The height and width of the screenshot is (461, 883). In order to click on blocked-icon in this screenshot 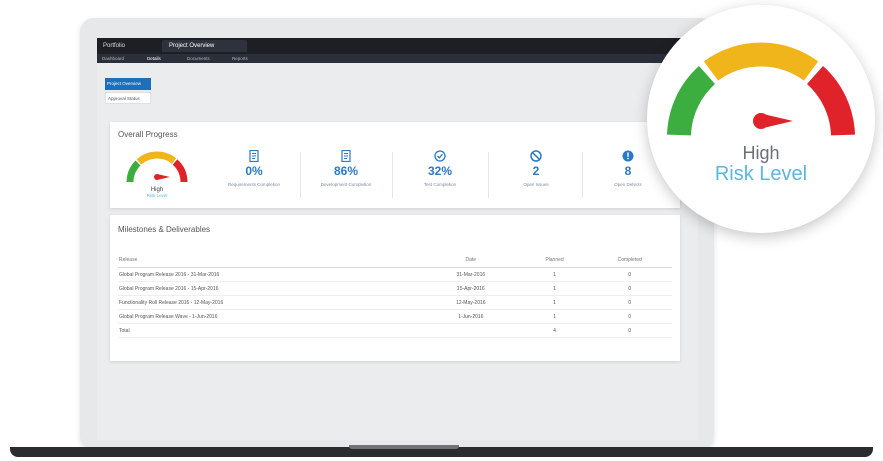, I will do `click(536, 156)`.